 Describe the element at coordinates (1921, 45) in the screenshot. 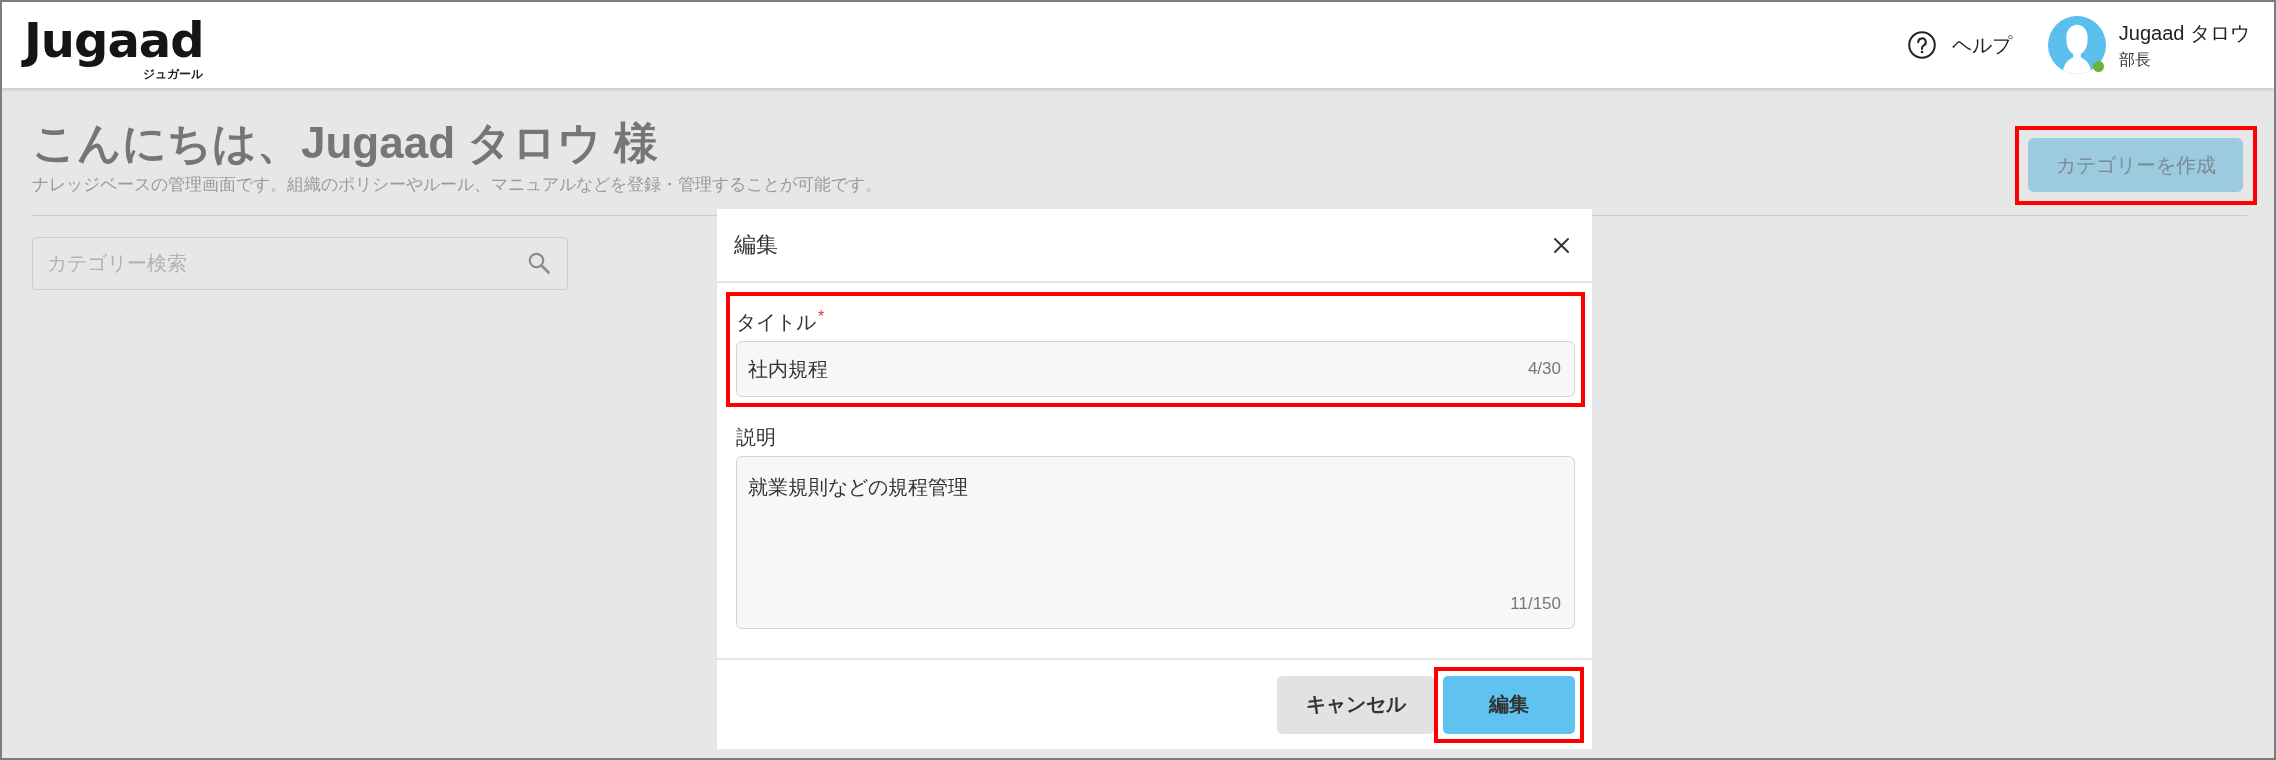

I see `help-icon` at that location.